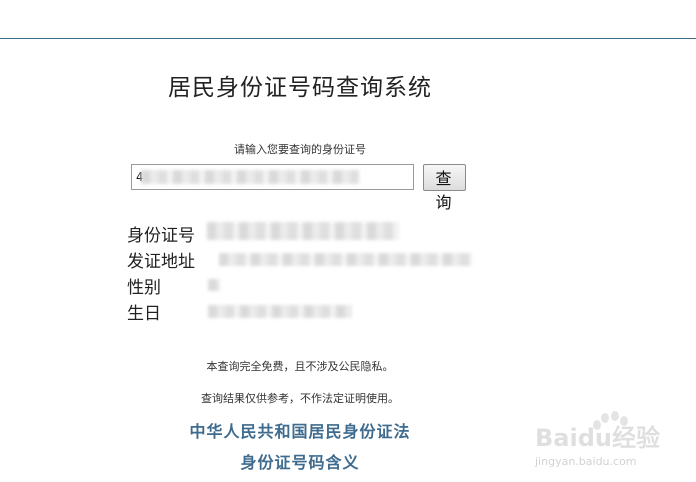 The width and height of the screenshot is (696, 482). What do you see at coordinates (300, 398) in the screenshot?
I see `reference-only-note: 查询结果仅供参考，不作法定证明使用。` at bounding box center [300, 398].